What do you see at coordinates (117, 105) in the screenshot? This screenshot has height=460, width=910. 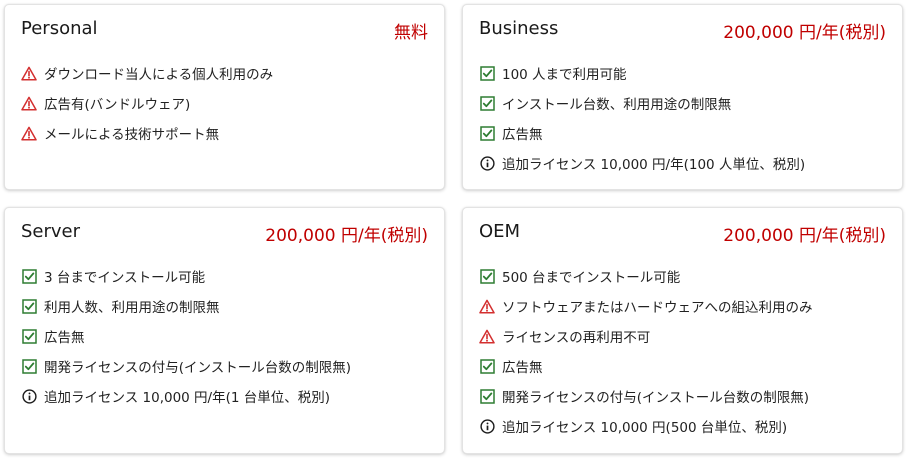 I see `feature-text: 広告有(バンドルウェア)` at bounding box center [117, 105].